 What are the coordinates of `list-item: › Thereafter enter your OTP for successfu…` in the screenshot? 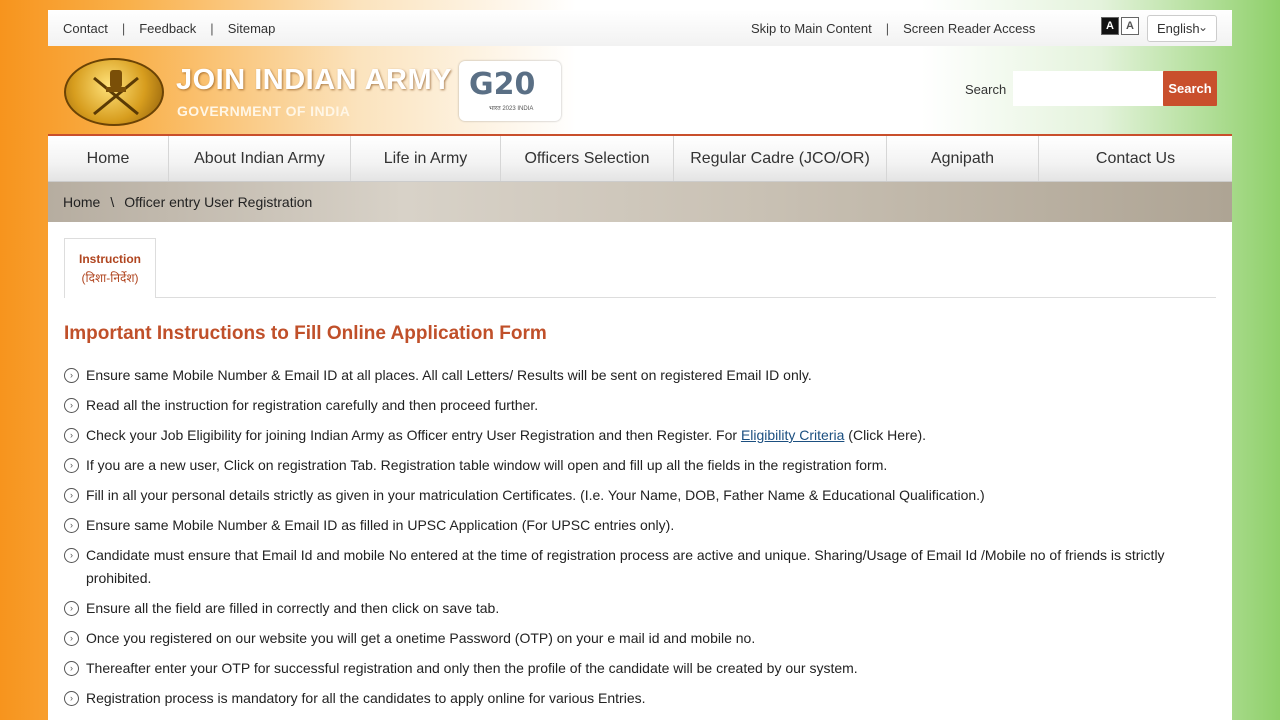 It's located at (639, 668).